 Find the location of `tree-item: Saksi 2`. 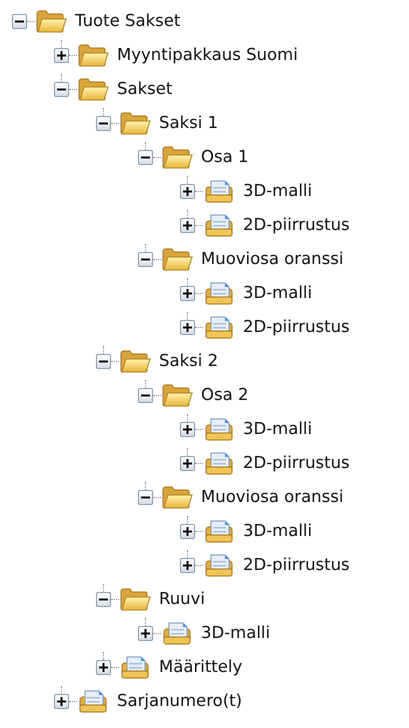

tree-item: Saksi 2 is located at coordinates (188, 361).